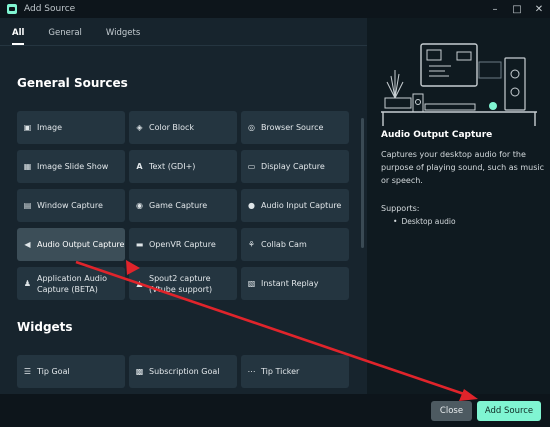  I want to click on text-icon: A, so click(139, 166).